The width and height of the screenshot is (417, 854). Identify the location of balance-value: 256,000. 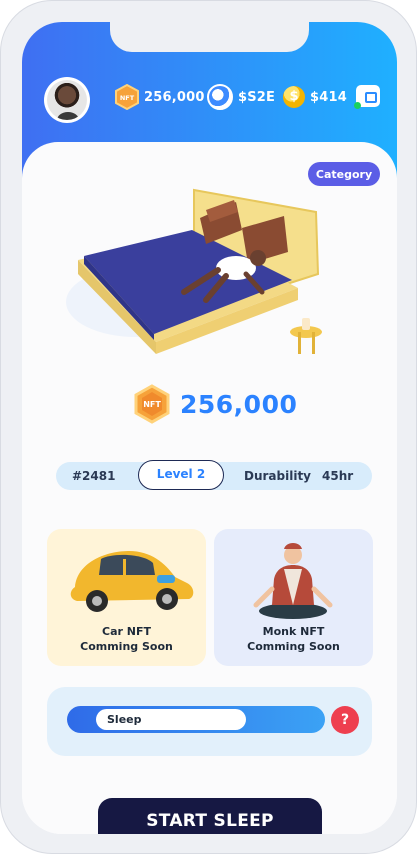
(239, 404).